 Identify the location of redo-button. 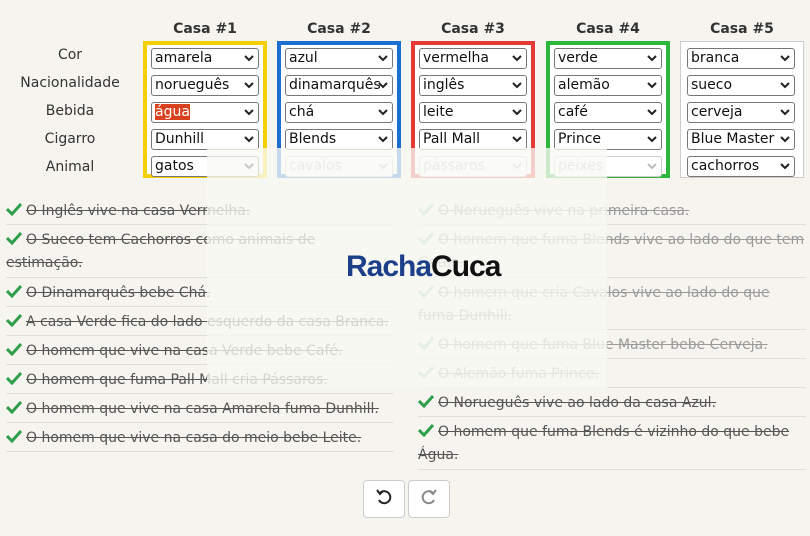
(429, 499).